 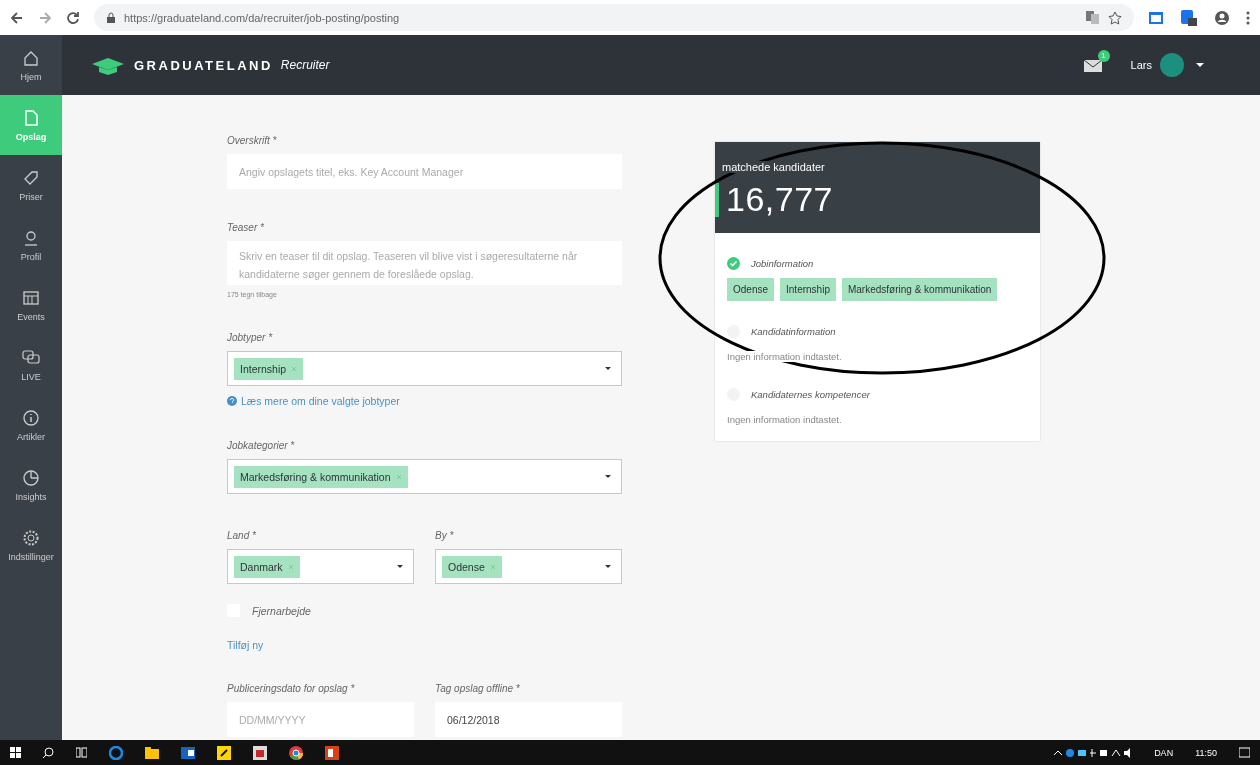 I want to click on field-label: Tag opslag offline *, so click(x=478, y=688).